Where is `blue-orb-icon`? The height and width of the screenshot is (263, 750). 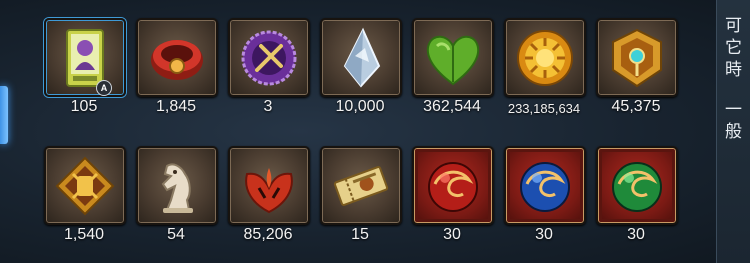
blue-orb-icon is located at coordinates (545, 187).